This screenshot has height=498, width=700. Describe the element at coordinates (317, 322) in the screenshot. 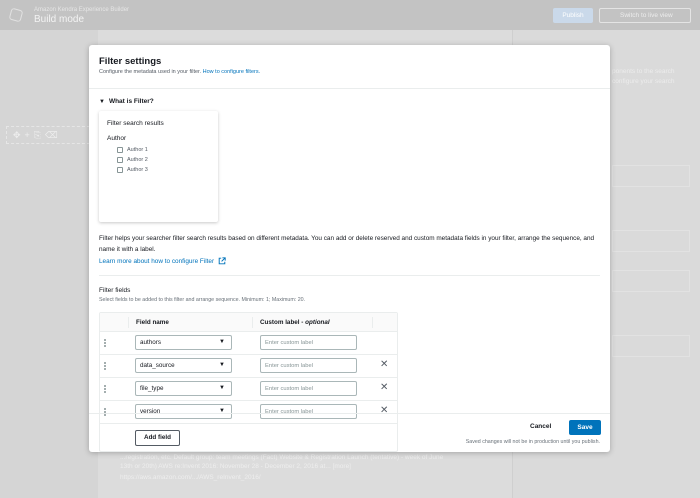

I see `optional-text: optional` at that location.